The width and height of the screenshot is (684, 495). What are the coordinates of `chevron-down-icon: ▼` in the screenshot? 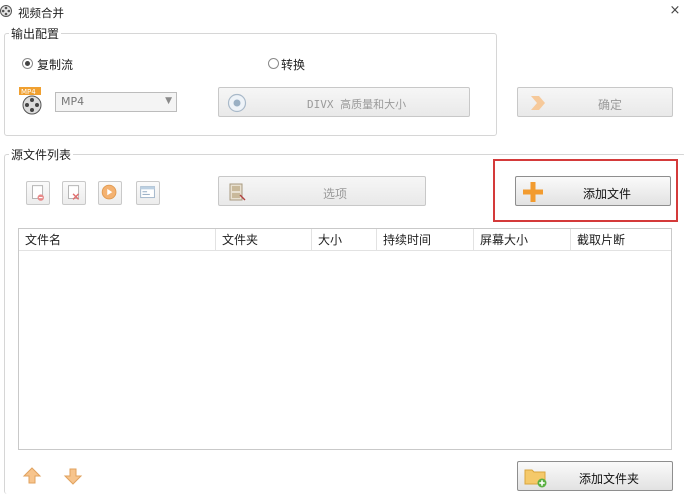 It's located at (168, 101).